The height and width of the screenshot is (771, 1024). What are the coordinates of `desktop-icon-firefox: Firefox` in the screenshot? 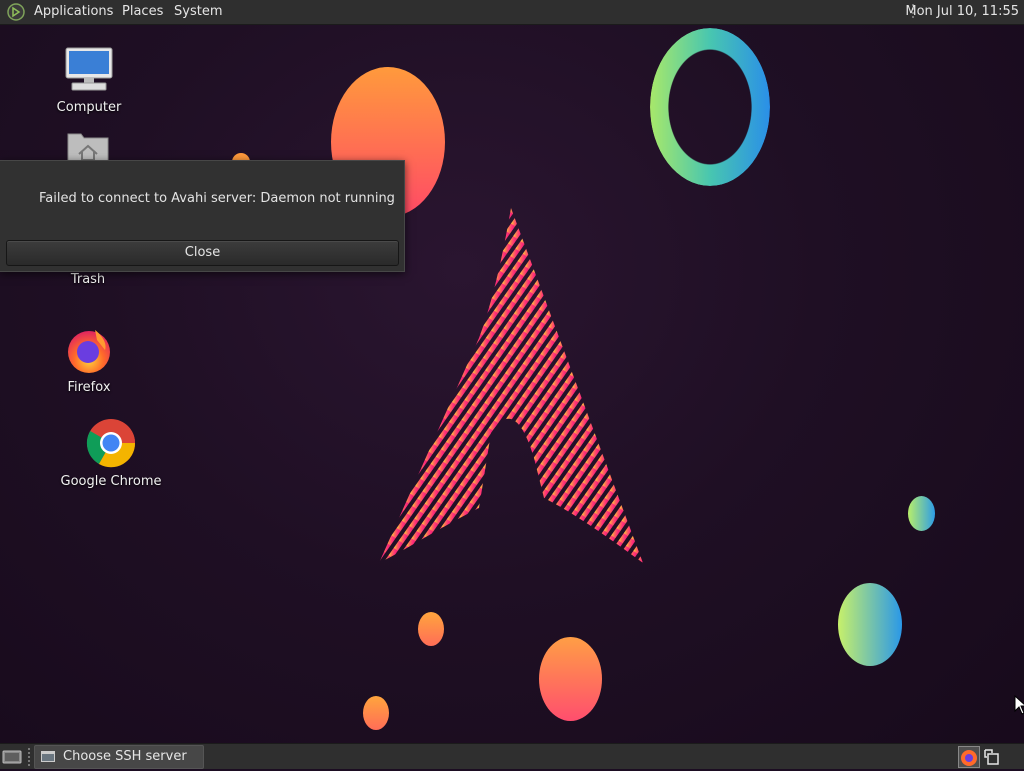 It's located at (89, 360).